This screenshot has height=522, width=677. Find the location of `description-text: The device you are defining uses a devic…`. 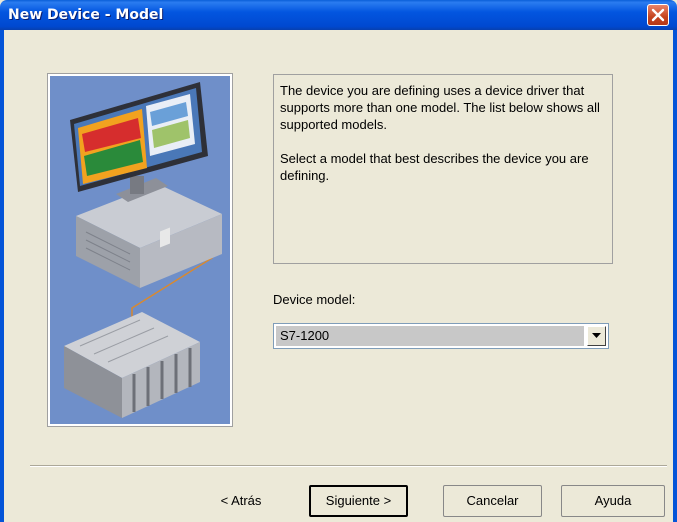

description-text: The device you are defining uses a devic… is located at coordinates (440, 107).